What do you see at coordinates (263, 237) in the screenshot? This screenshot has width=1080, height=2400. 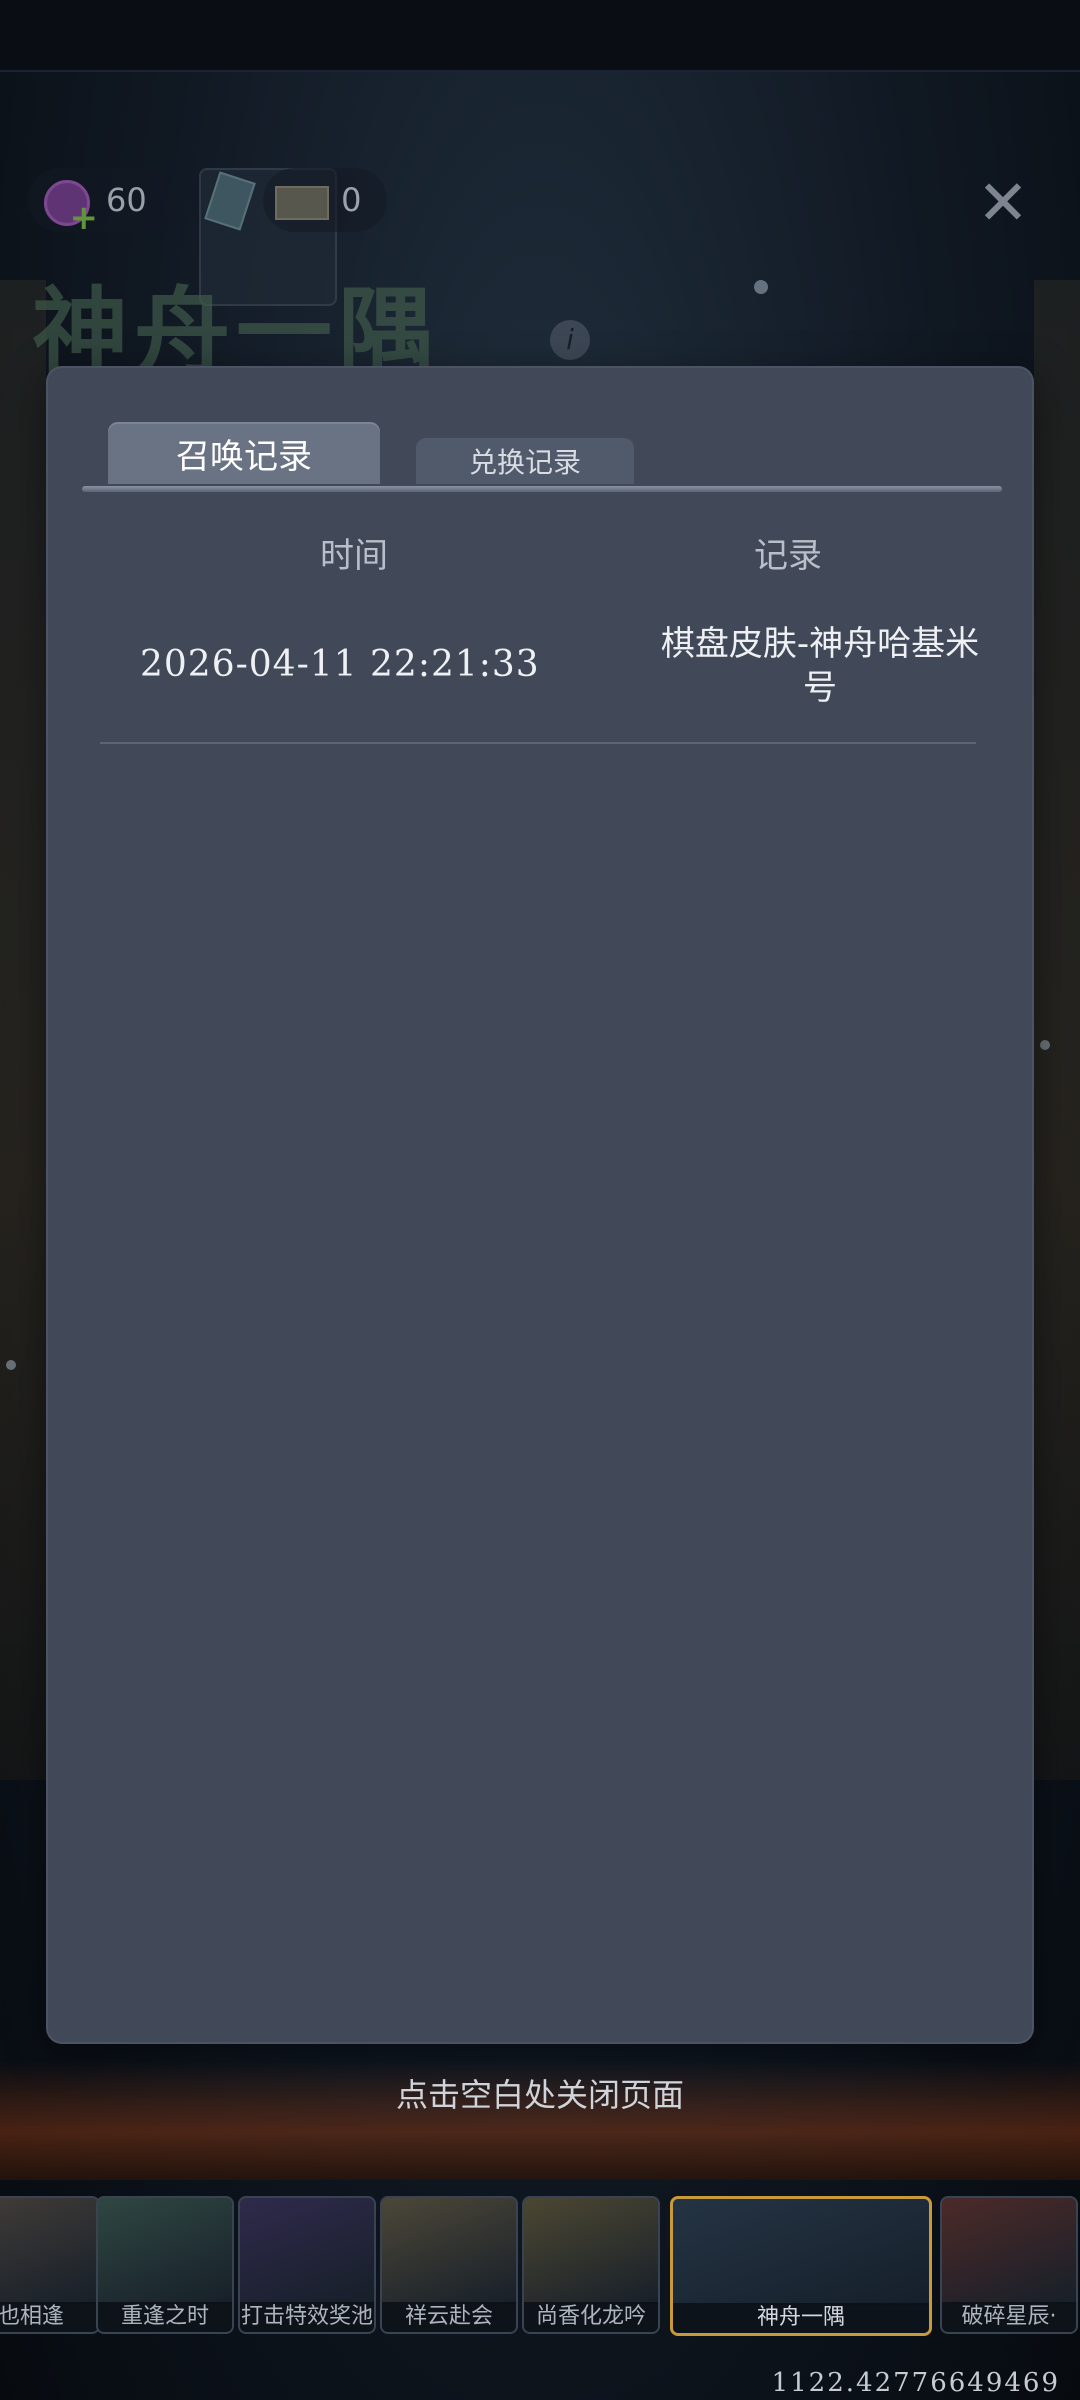 I see `currency-card: 0` at bounding box center [263, 237].